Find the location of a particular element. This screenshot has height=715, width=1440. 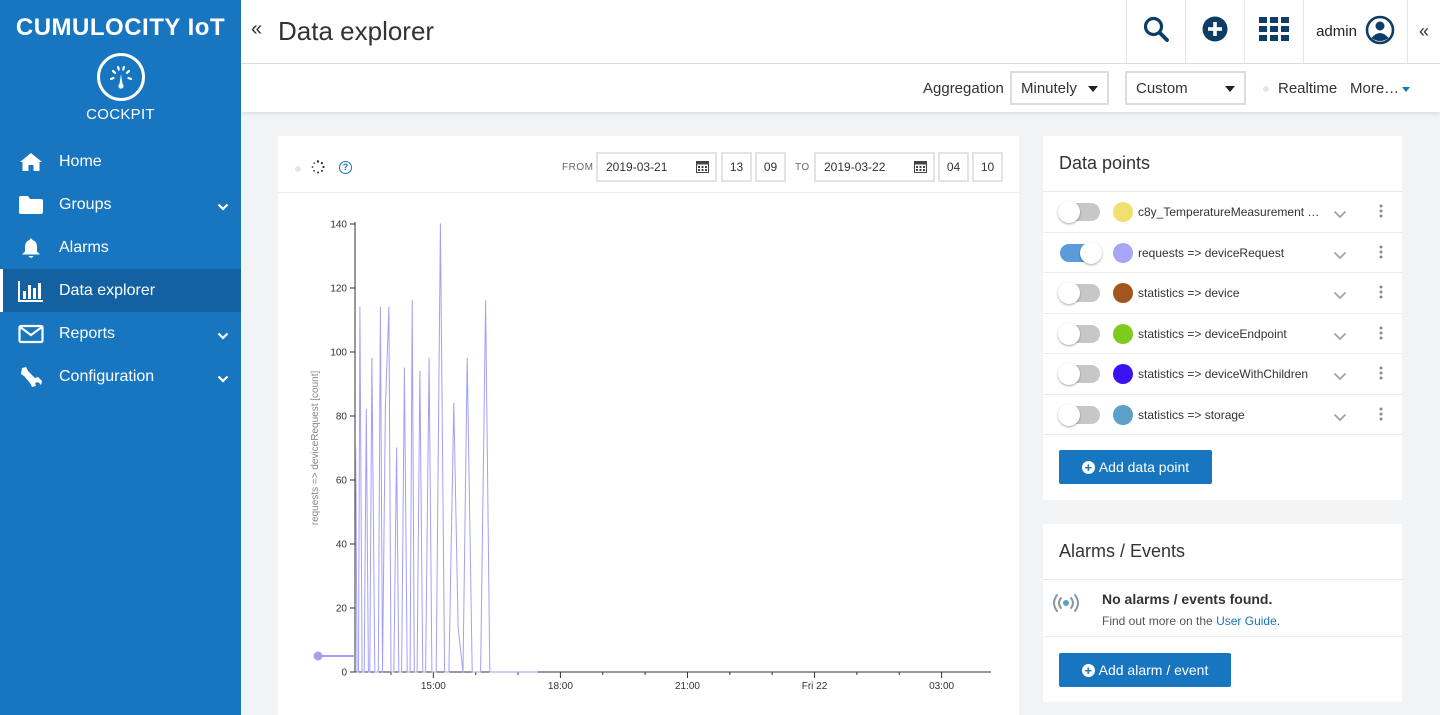

plus-circle-icon: + is located at coordinates (1088, 467).